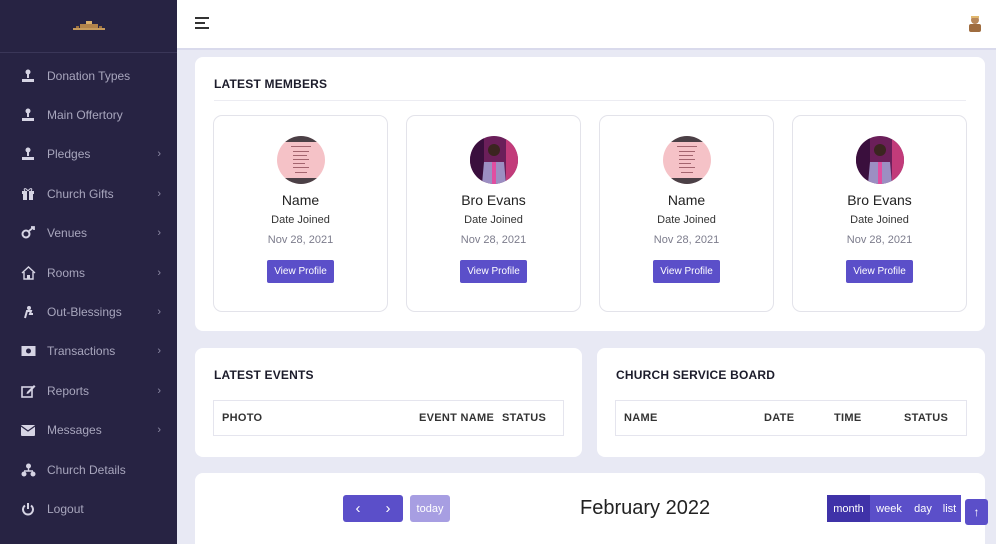 The width and height of the screenshot is (996, 544). Describe the element at coordinates (242, 418) in the screenshot. I see `column-header-photo: PHOTO` at that location.